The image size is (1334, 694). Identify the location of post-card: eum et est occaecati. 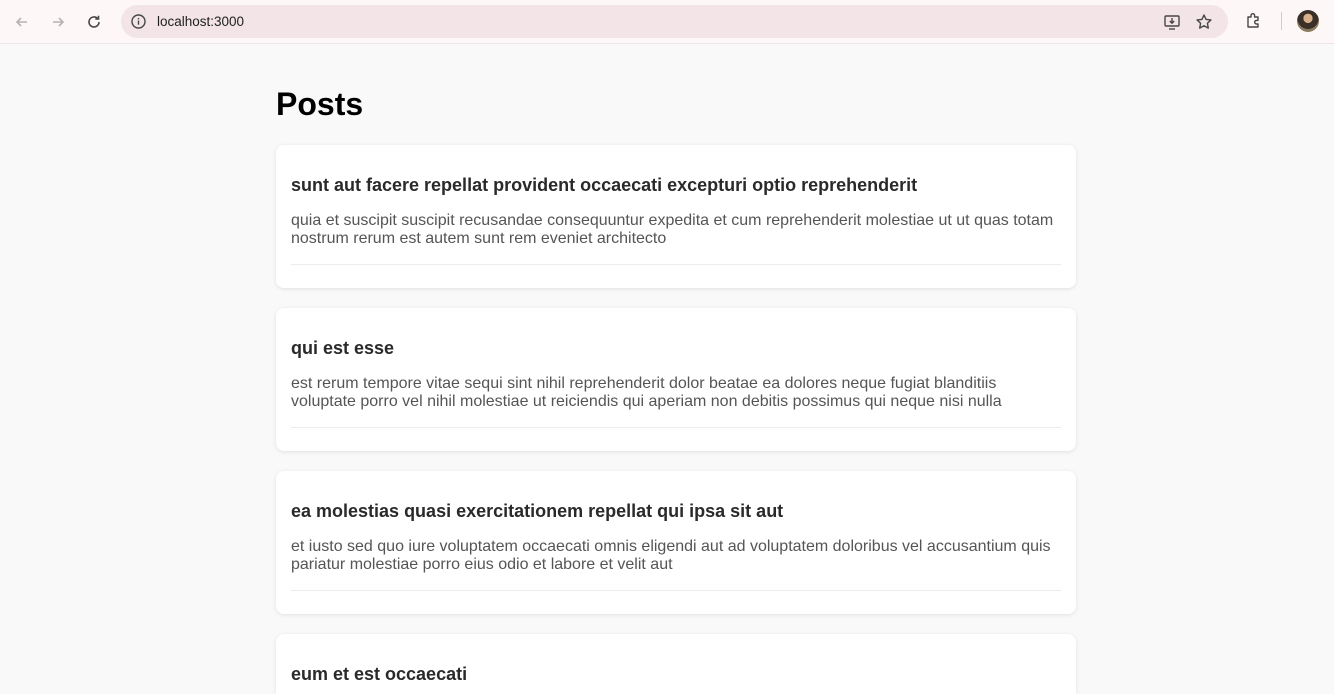
(676, 664).